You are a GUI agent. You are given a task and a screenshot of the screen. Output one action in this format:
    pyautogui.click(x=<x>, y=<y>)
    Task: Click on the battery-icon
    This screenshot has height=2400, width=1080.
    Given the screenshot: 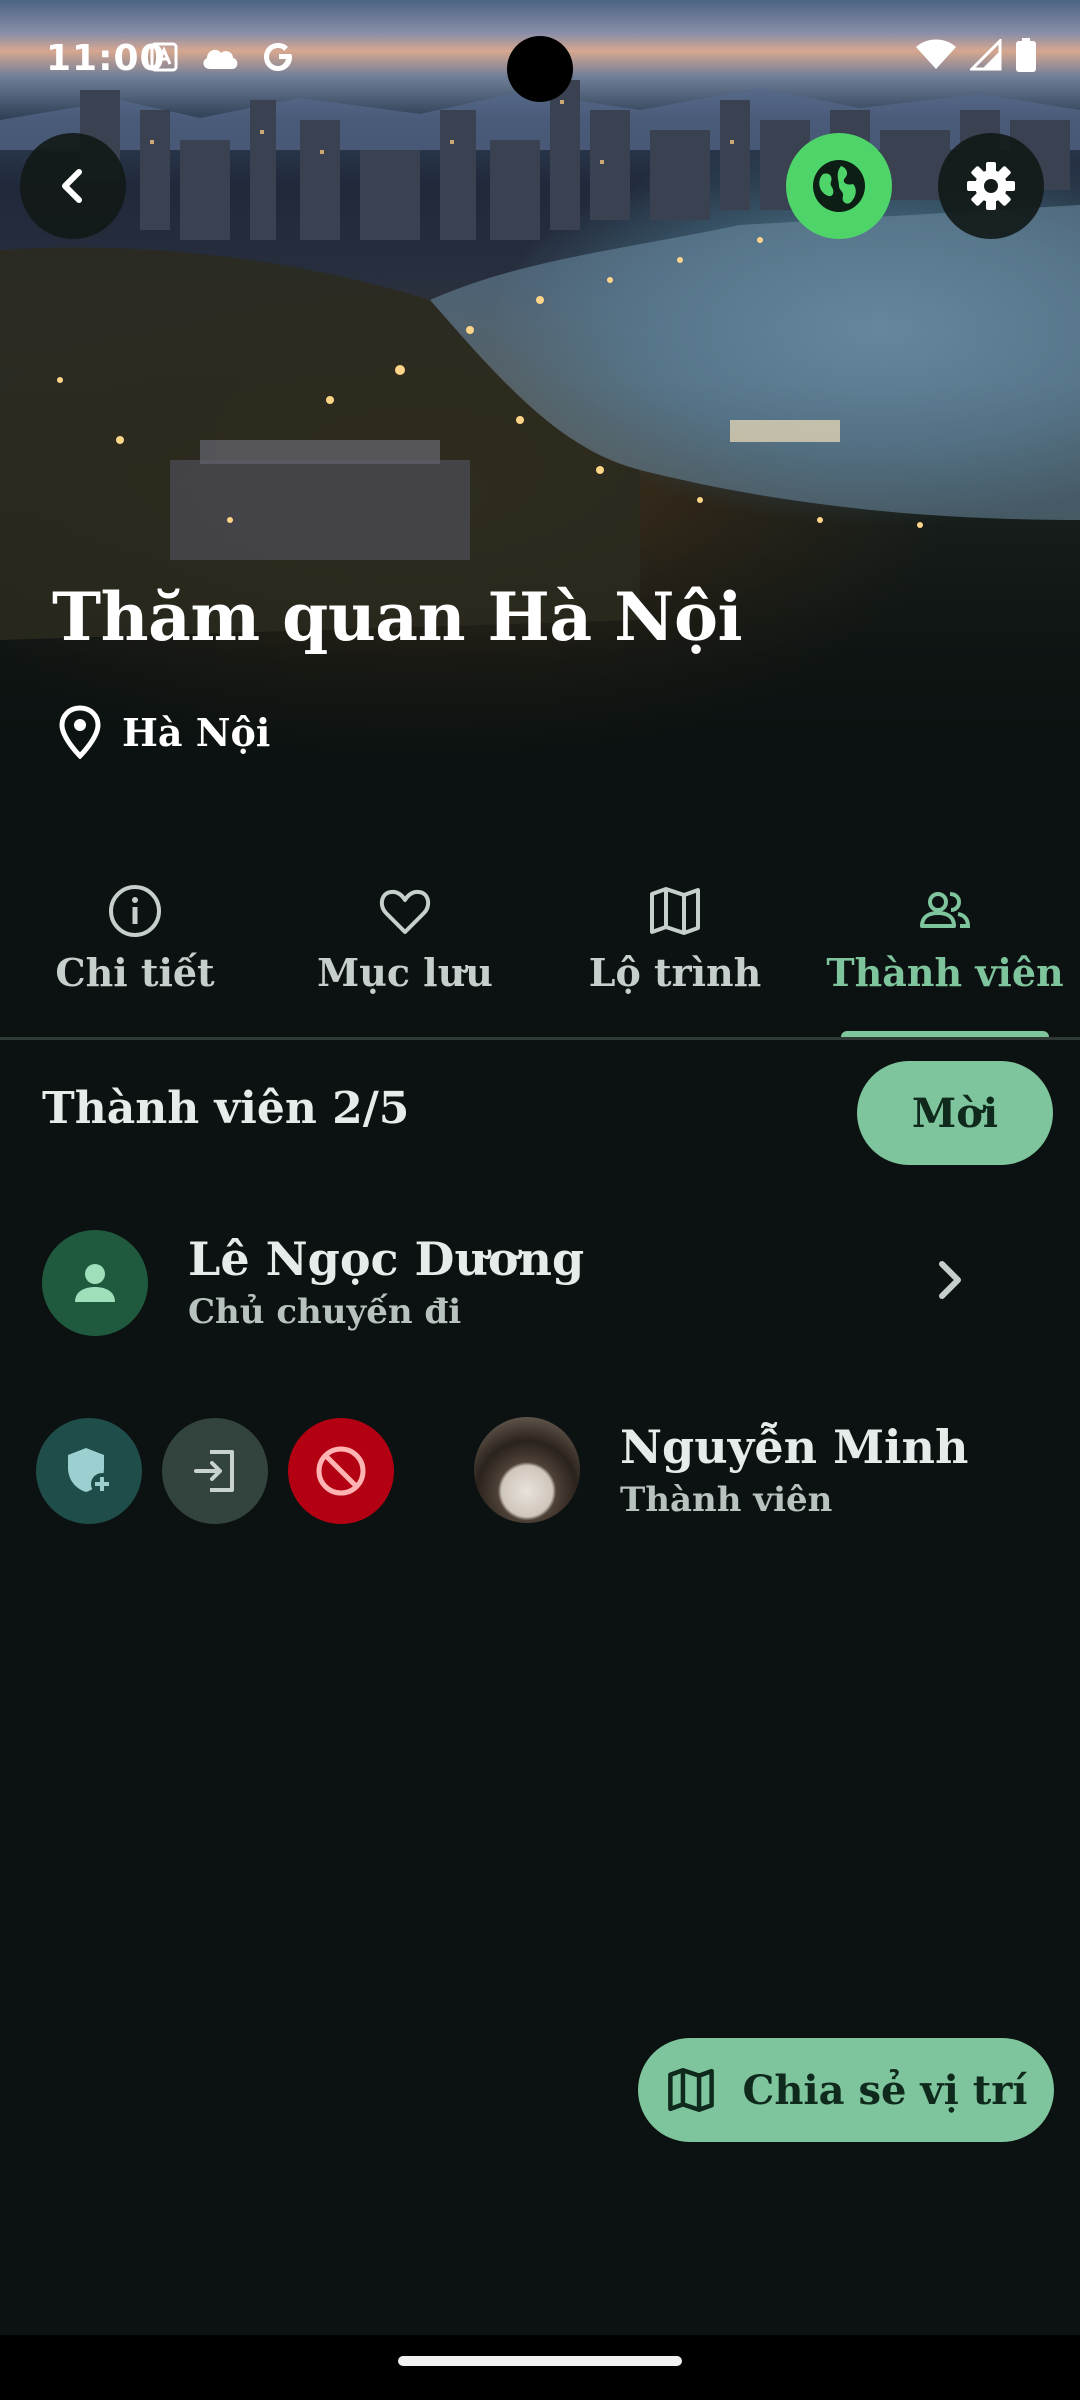 What is the action you would take?
    pyautogui.click(x=1026, y=55)
    